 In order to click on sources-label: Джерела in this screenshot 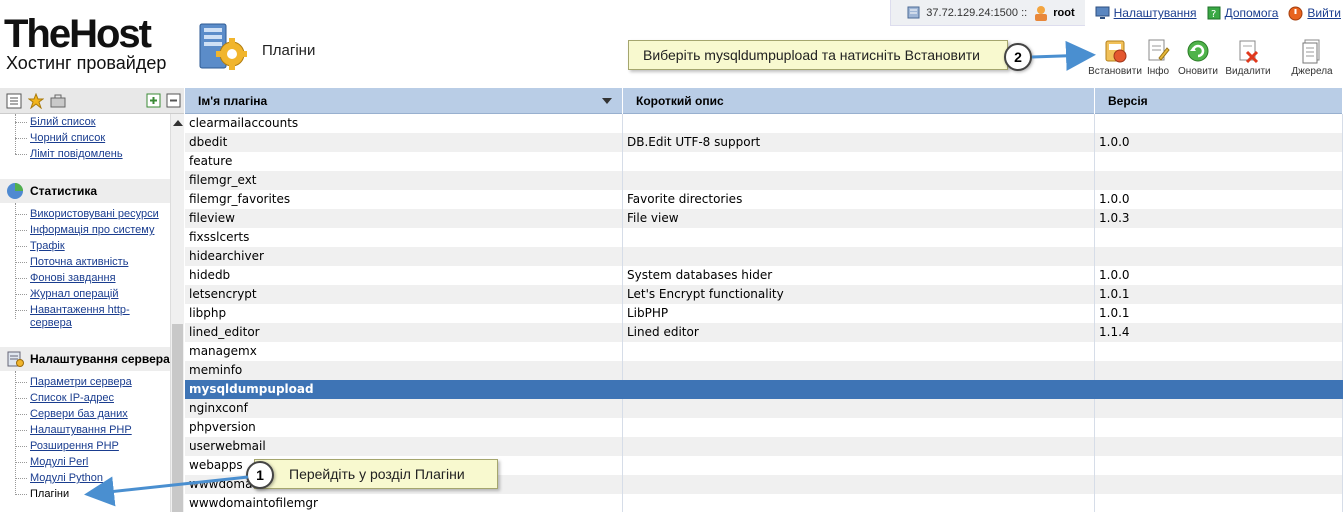, I will do `click(1312, 71)`.